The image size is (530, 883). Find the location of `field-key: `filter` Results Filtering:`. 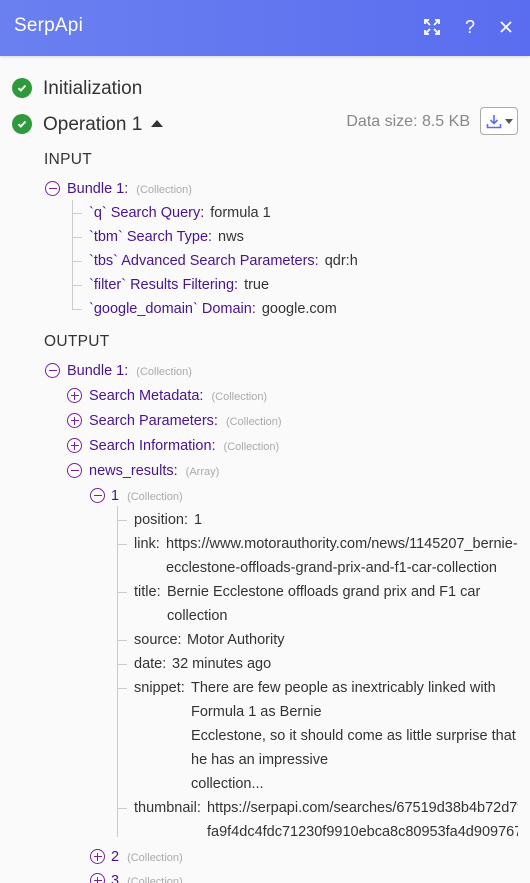

field-key: `filter` Results Filtering: is located at coordinates (164, 285).